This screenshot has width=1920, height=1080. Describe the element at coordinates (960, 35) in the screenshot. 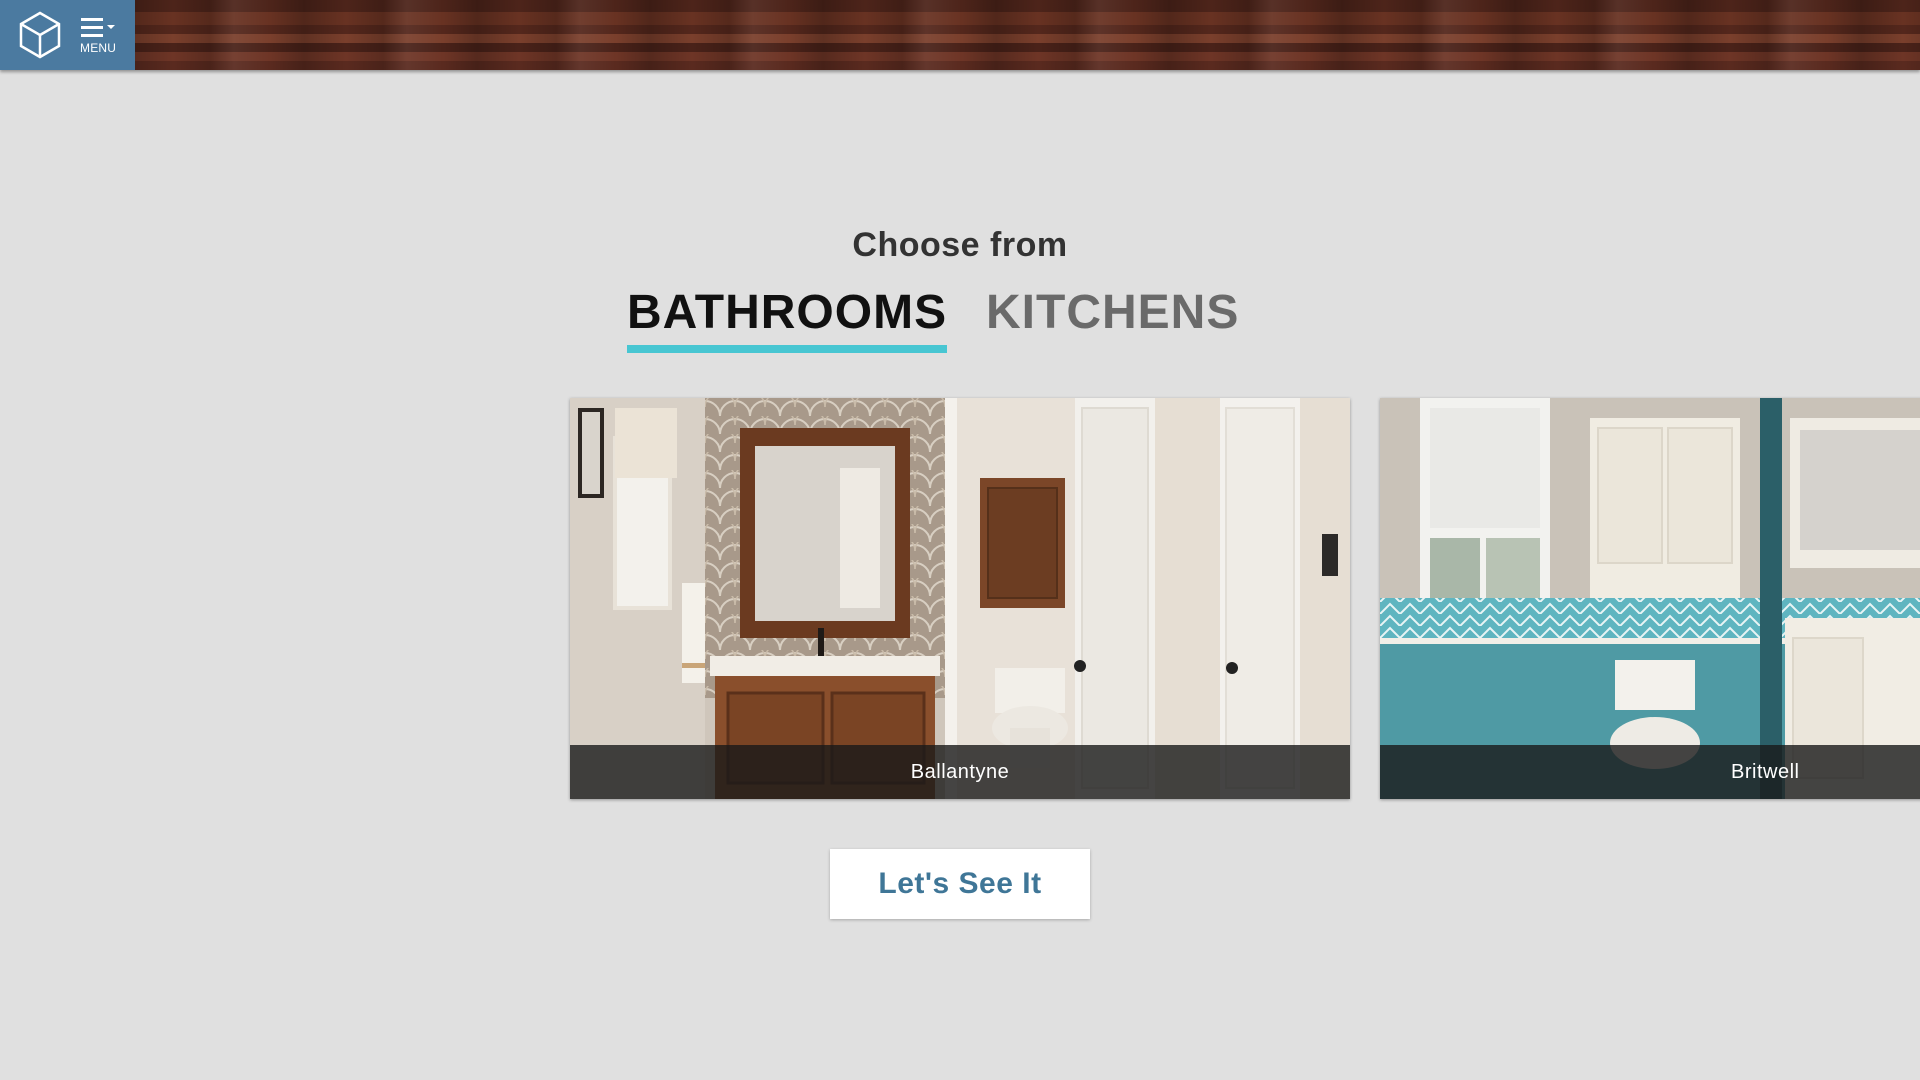

I see `top-banner` at that location.